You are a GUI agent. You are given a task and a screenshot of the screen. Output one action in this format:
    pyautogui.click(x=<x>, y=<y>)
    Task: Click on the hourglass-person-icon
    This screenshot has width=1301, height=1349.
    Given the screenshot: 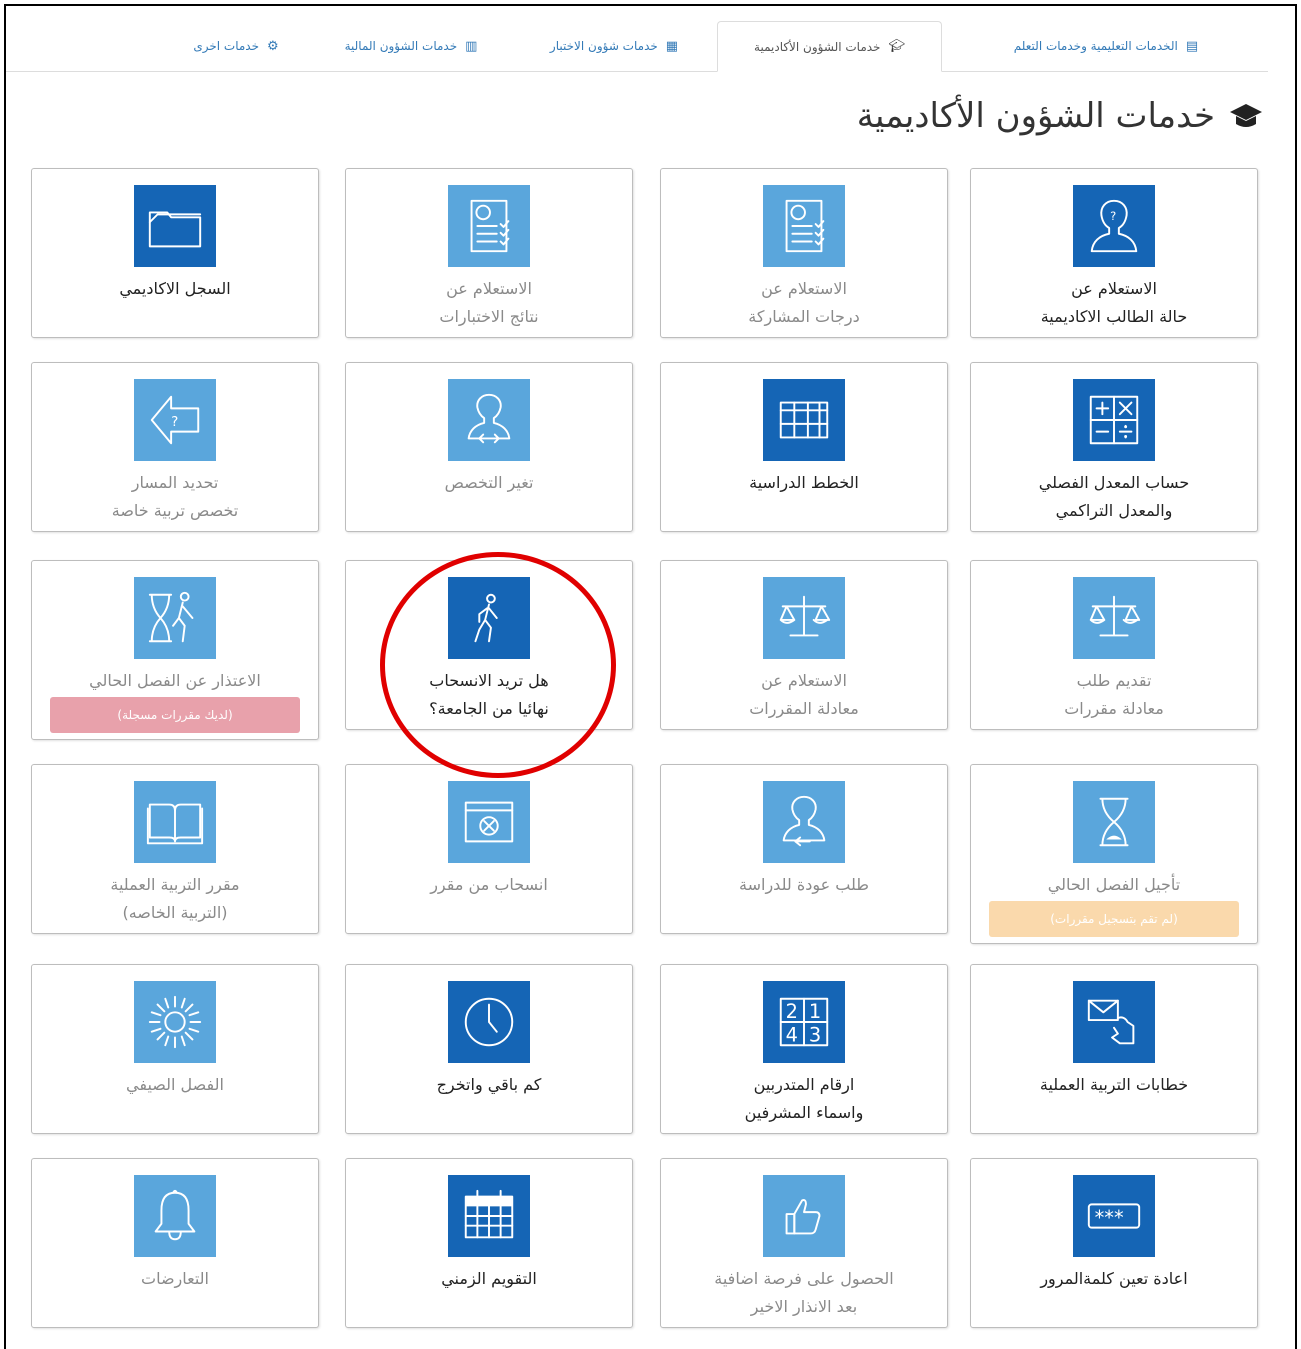 What is the action you would take?
    pyautogui.click(x=175, y=618)
    